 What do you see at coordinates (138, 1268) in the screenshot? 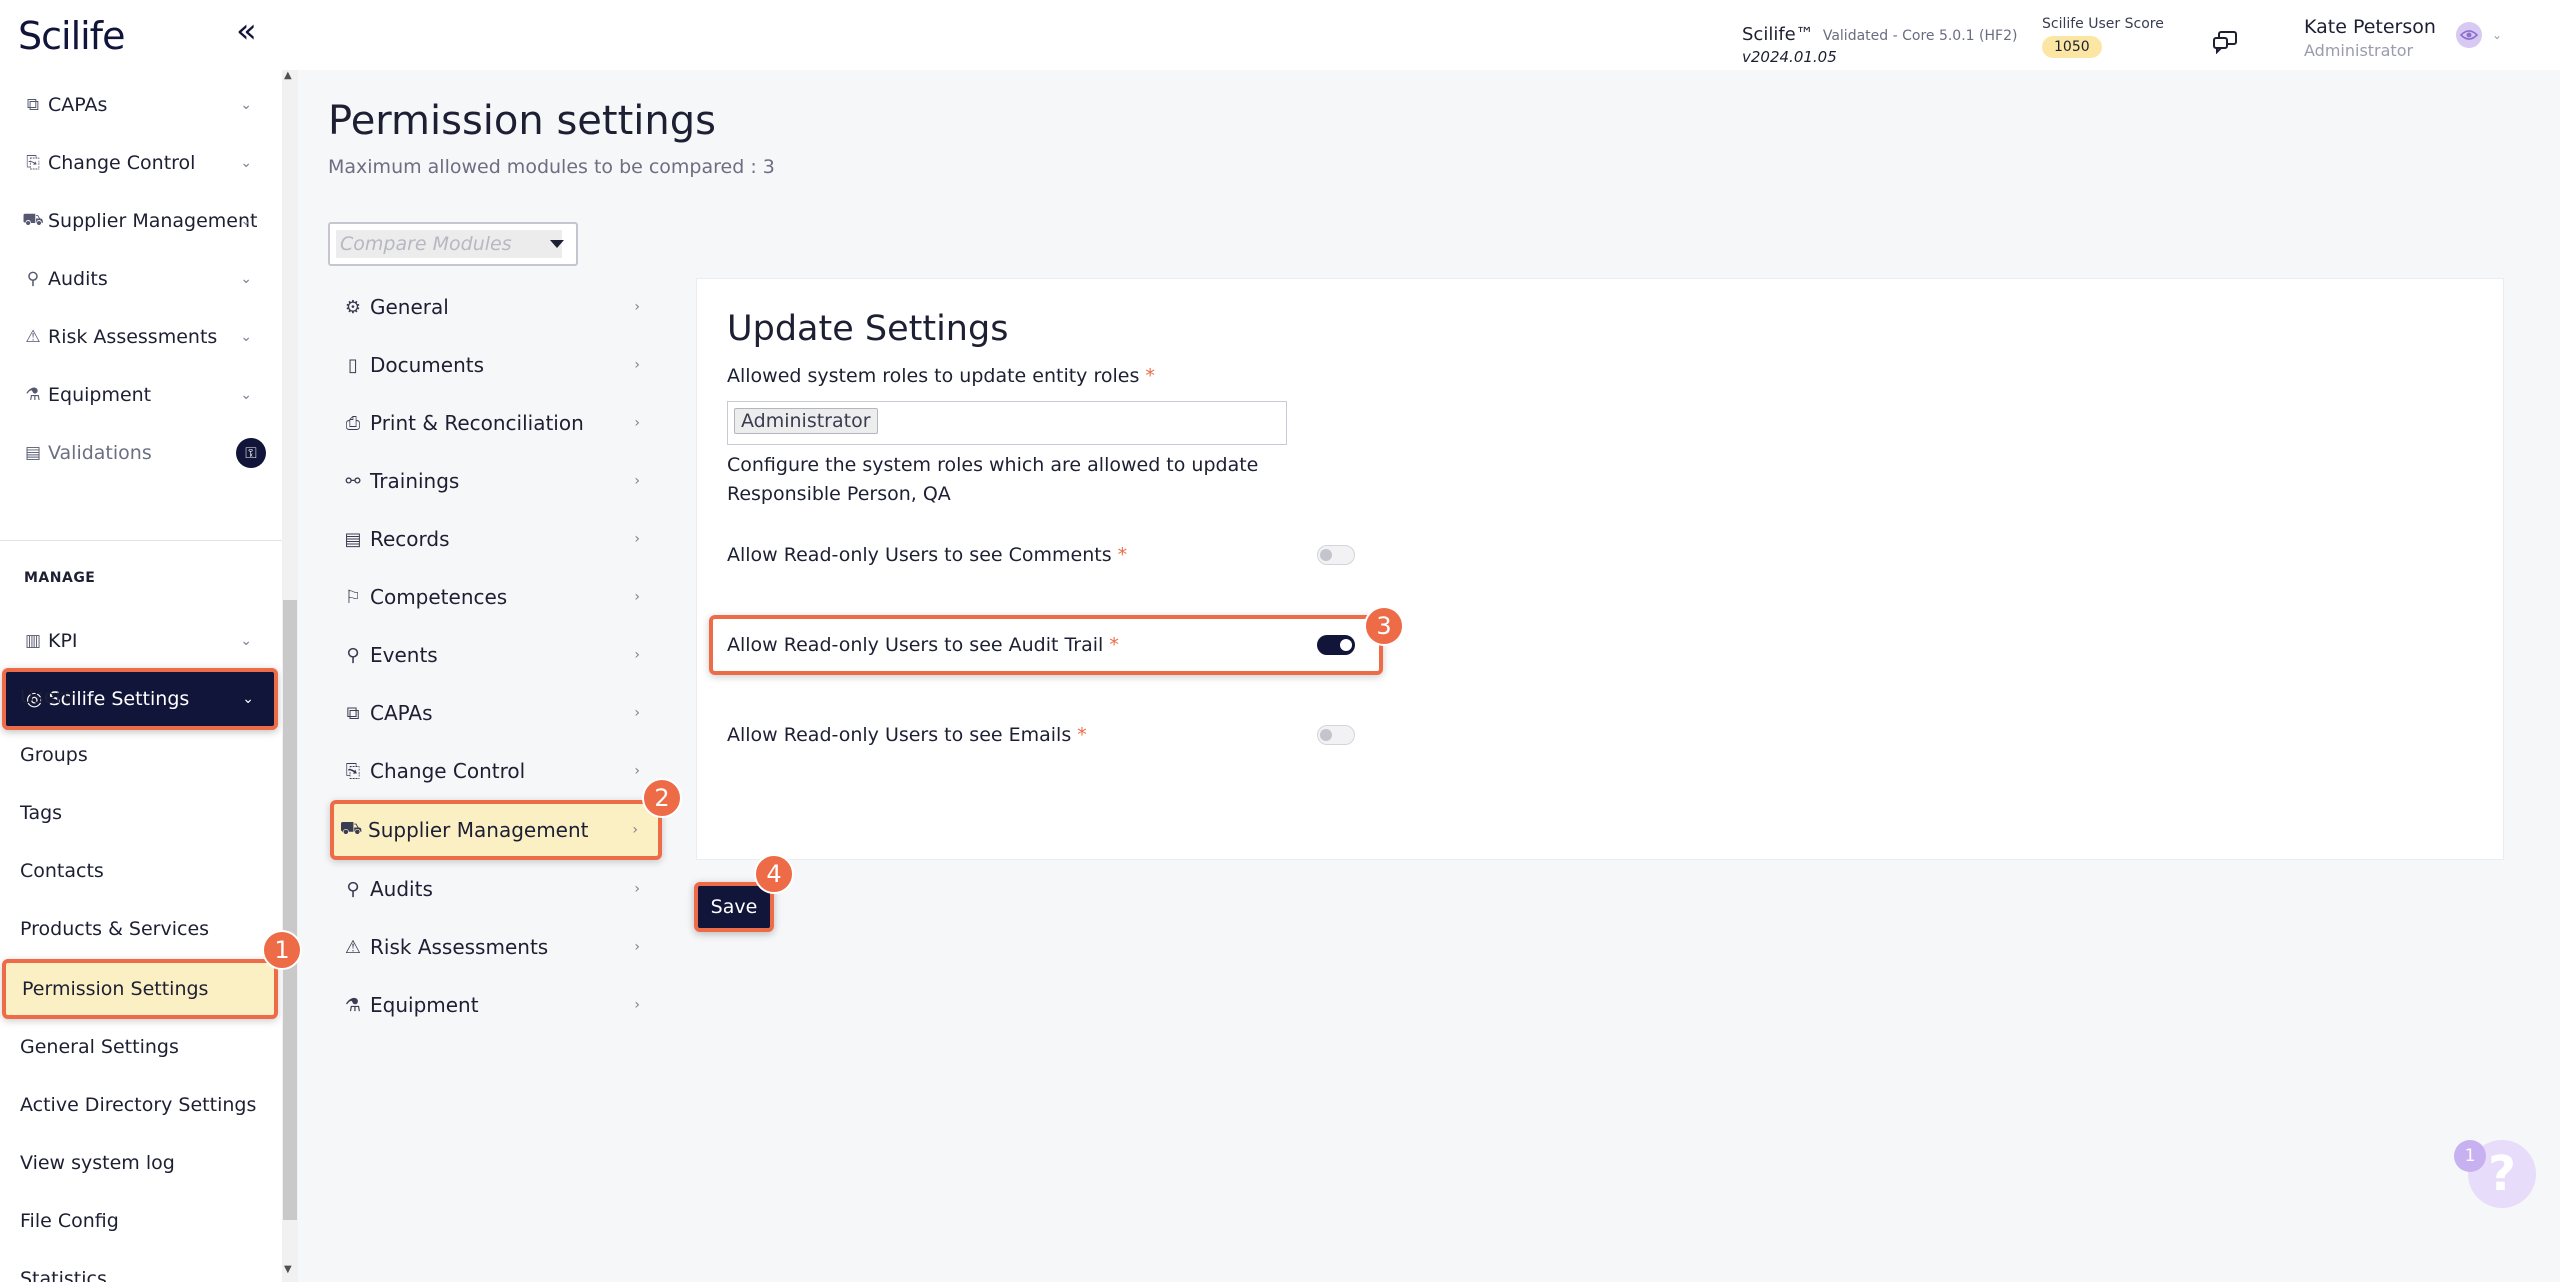
I see `sidebar-subitem-statistics: Statistics` at bounding box center [138, 1268].